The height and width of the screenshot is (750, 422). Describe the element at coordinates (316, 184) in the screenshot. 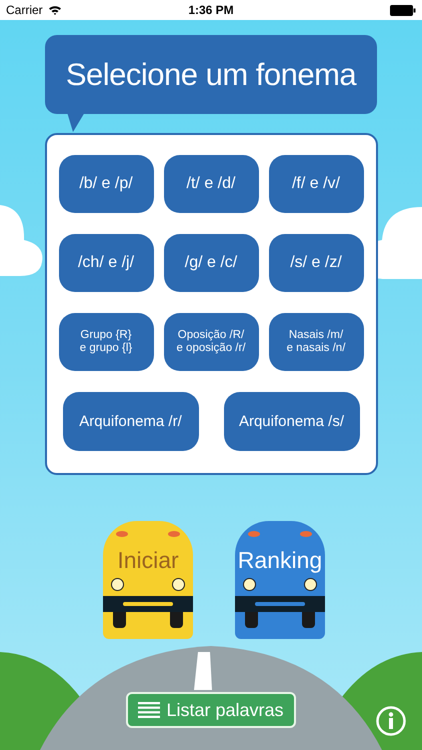

I see `phoneme-button: /f/ e /v/` at that location.